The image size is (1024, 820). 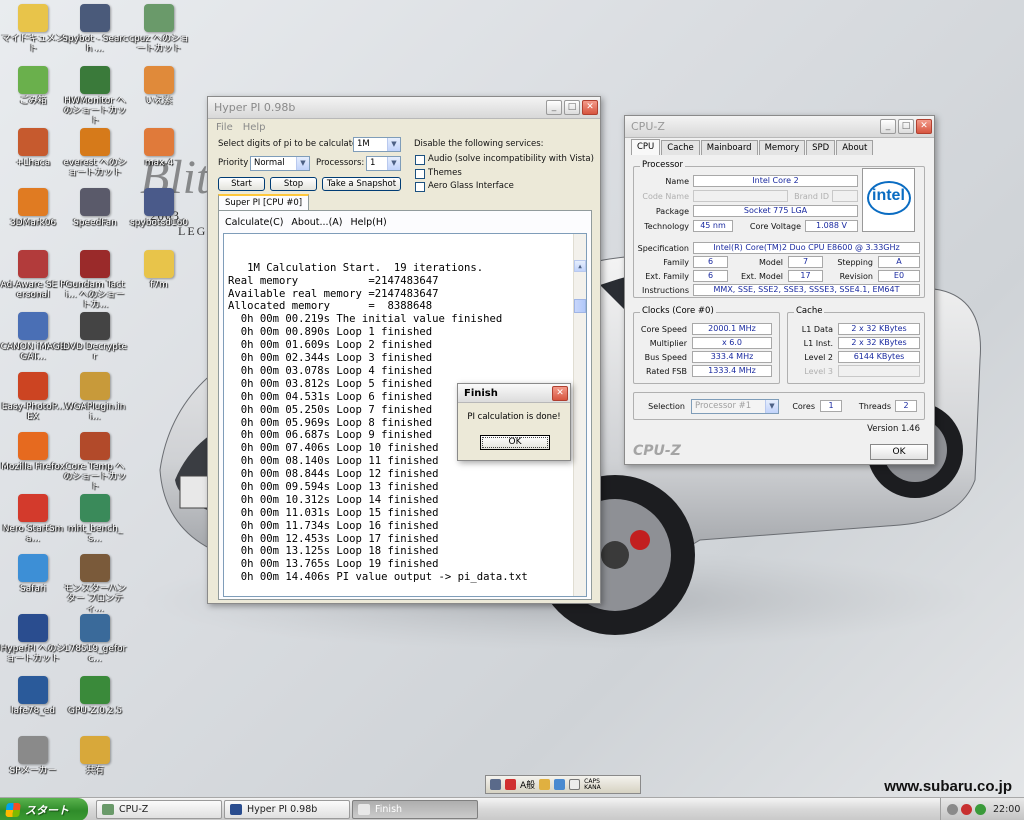 I want to click on extfamily-value: 6, so click(x=710, y=276).